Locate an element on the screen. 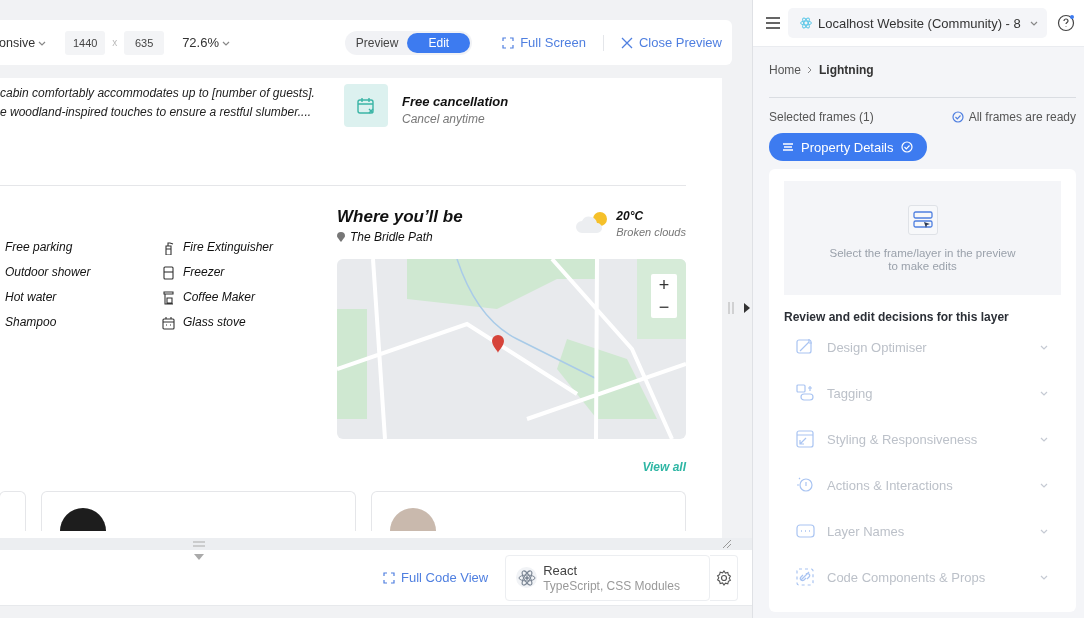 Image resolution: width=1084 pixels, height=618 pixels. times-label: x is located at coordinates (115, 42).